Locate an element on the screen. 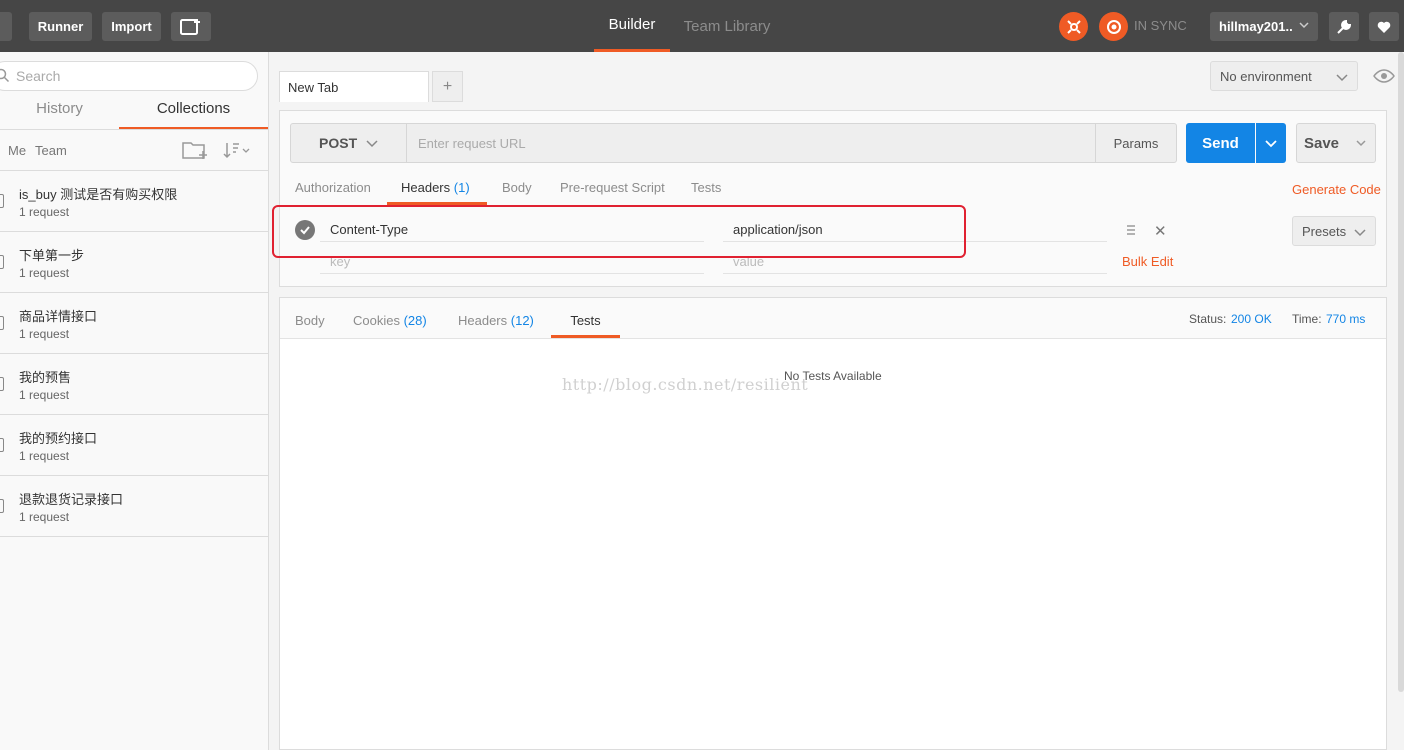  scrollbar is located at coordinates (1401, 372).